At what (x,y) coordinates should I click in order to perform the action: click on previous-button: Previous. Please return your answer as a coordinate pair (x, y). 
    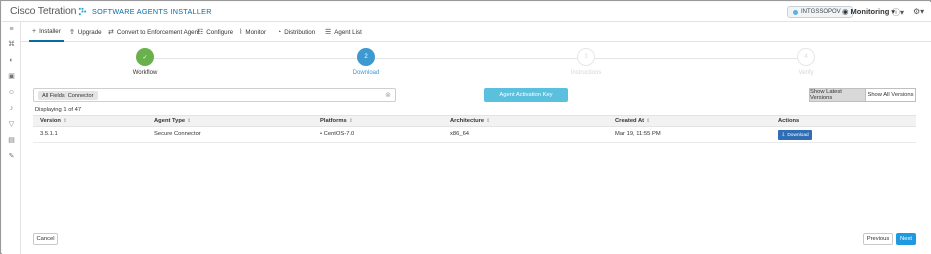
    Looking at the image, I should click on (878, 239).